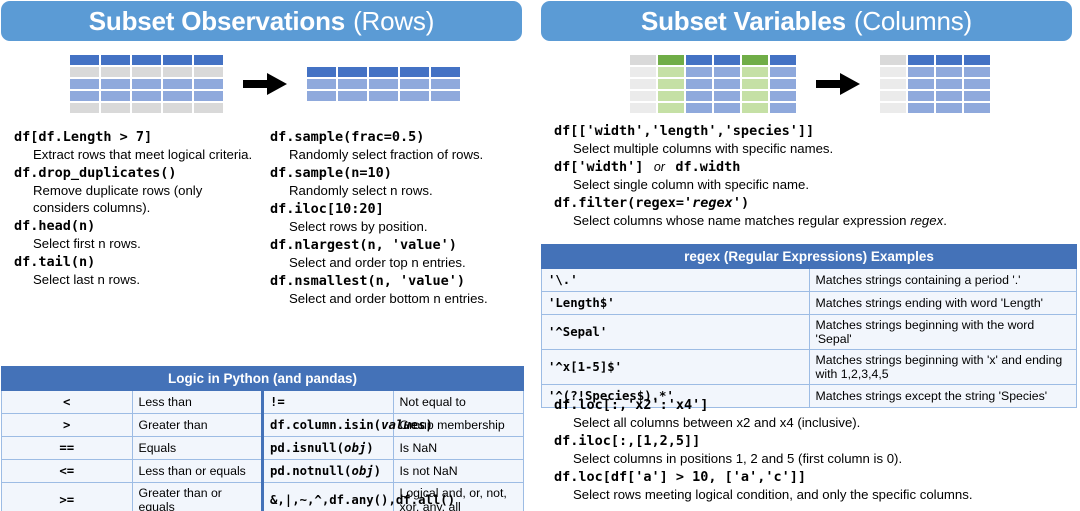  What do you see at coordinates (143, 155) in the screenshot?
I see `code-description: Extract rows that meet logical criteria.` at bounding box center [143, 155].